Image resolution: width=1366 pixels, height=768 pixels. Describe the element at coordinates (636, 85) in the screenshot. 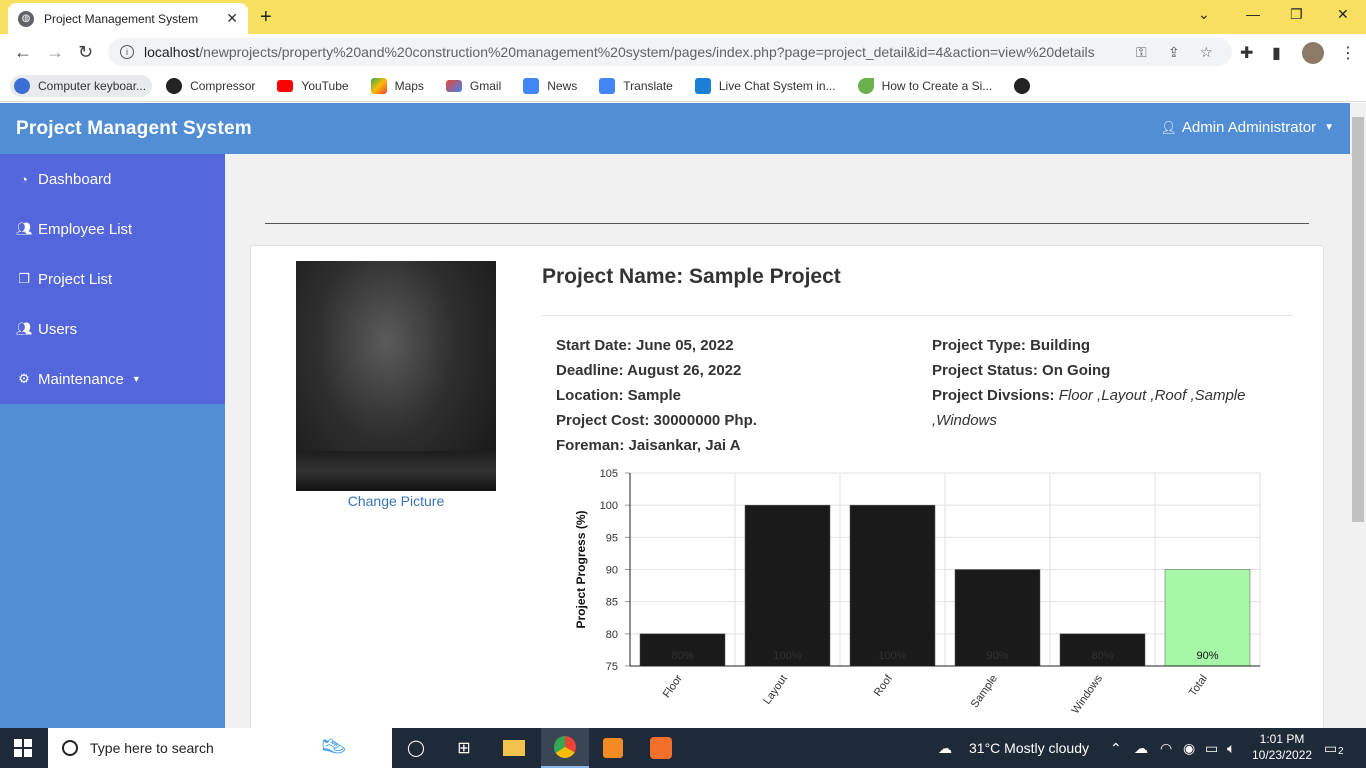

I see `bookmark-item: Translate` at that location.